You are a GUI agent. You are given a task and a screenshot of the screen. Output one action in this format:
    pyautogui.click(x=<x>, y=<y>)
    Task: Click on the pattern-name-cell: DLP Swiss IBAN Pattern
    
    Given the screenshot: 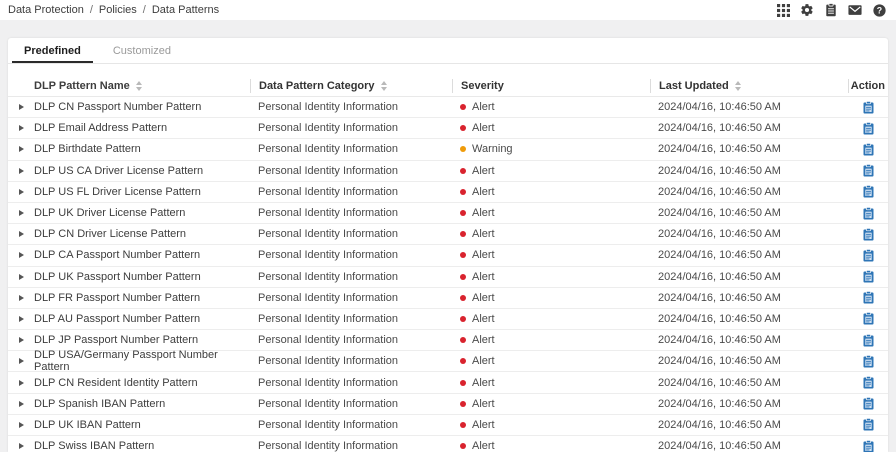 What is the action you would take?
    pyautogui.click(x=94, y=446)
    